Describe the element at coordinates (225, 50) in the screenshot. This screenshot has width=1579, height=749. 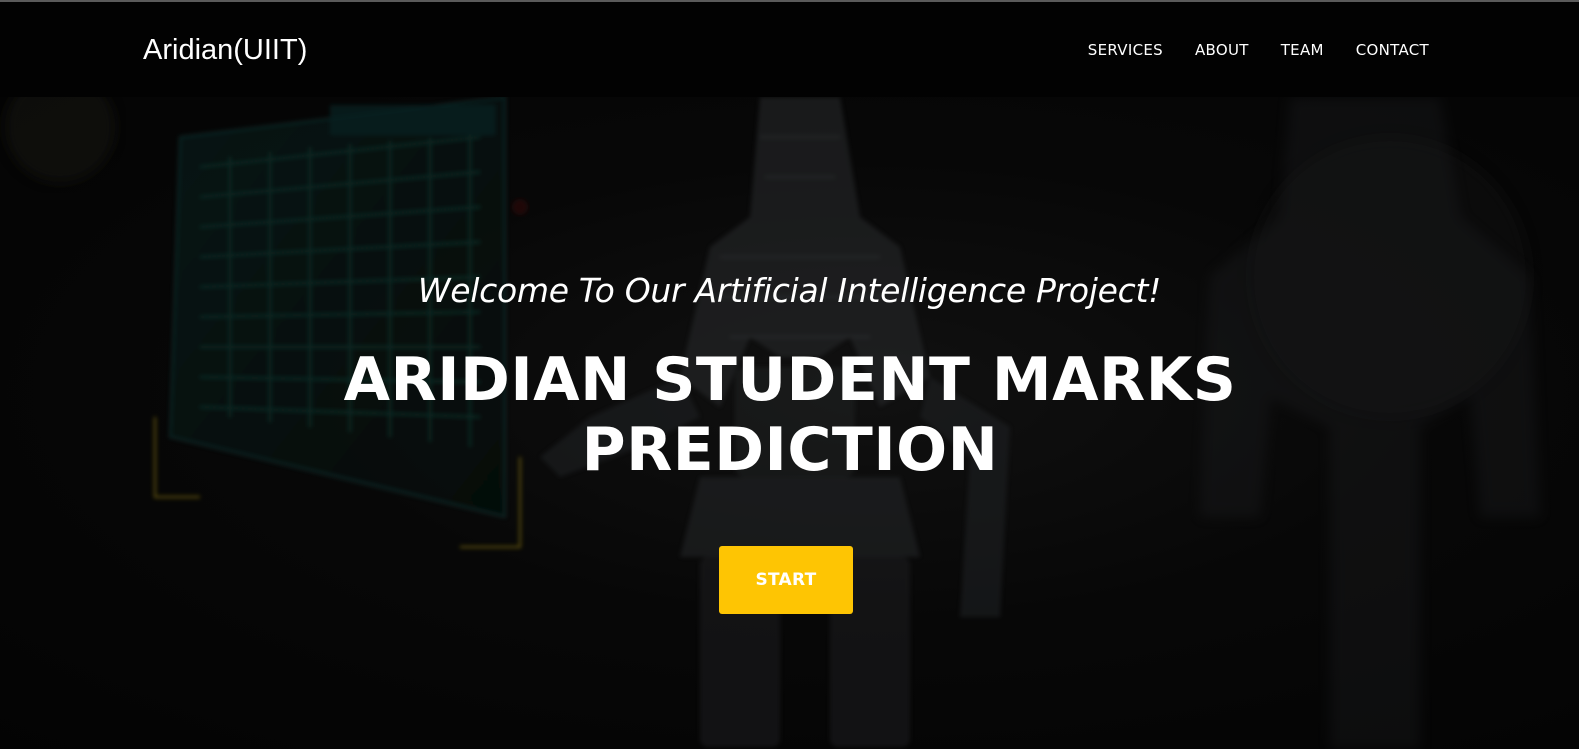
I see `brand-logo-link: Aridian(UIIT)` at that location.